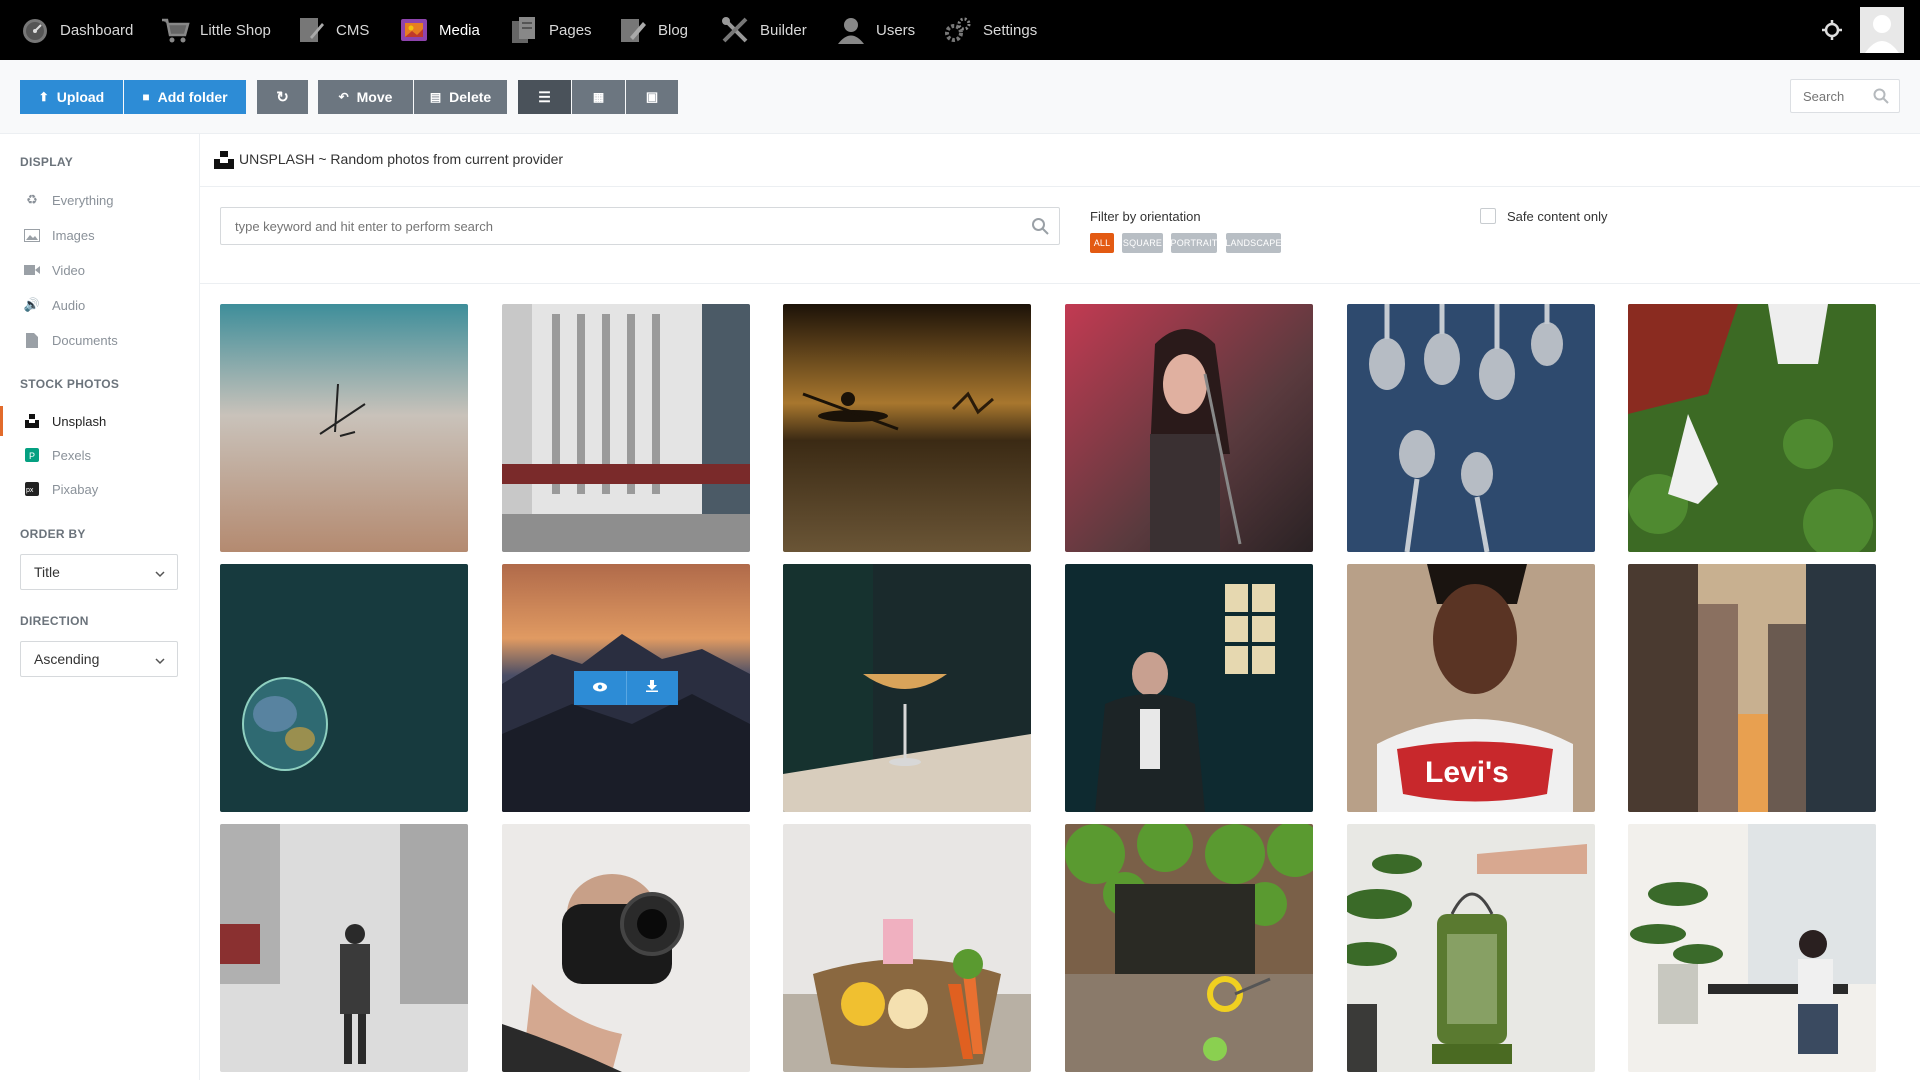 This screenshot has width=1920, height=1080. I want to click on nav-settings-label: Settings, so click(1010, 30).